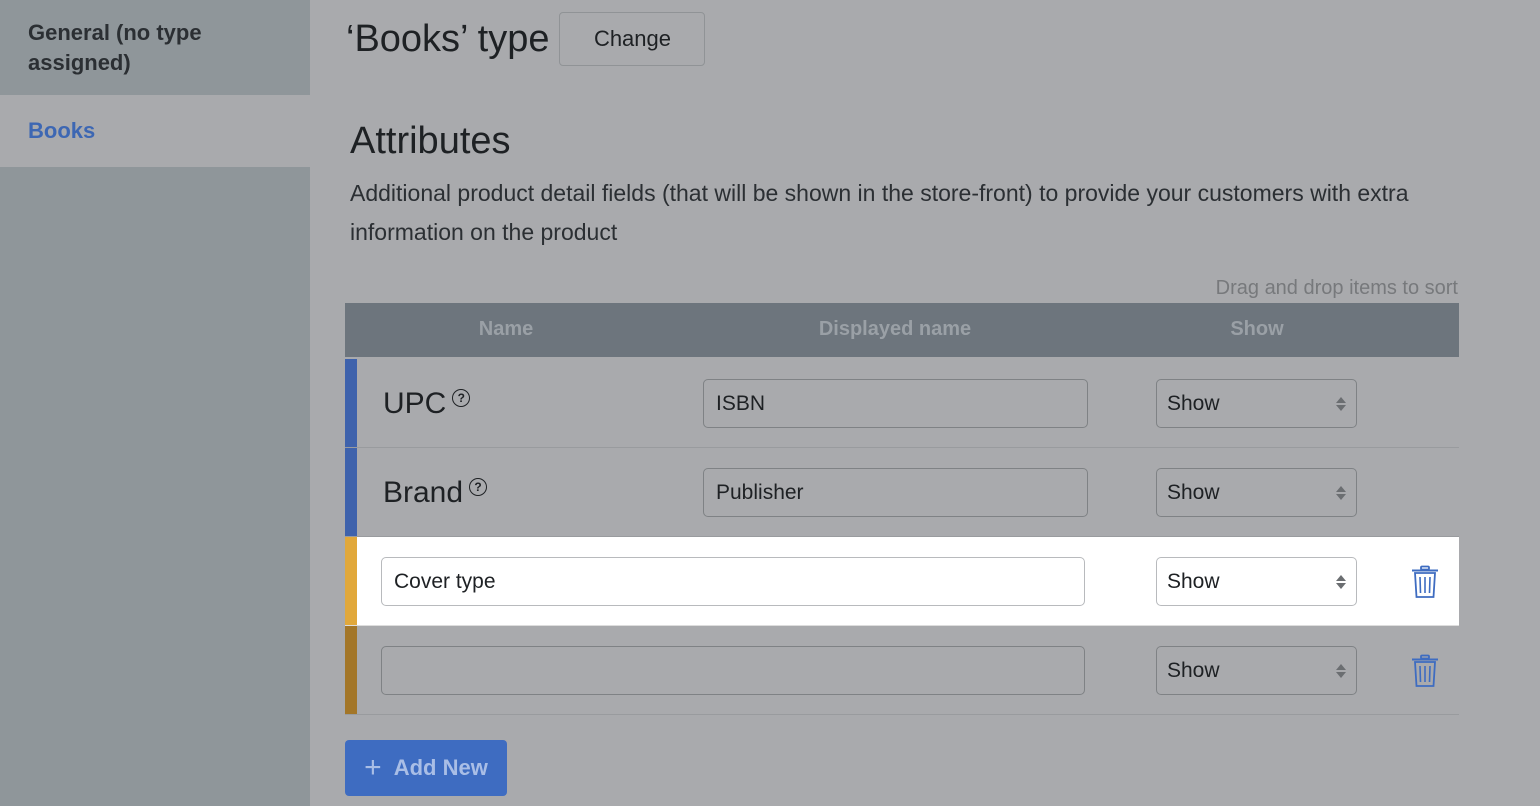  What do you see at coordinates (506, 329) in the screenshot?
I see `column-header-name: Name` at bounding box center [506, 329].